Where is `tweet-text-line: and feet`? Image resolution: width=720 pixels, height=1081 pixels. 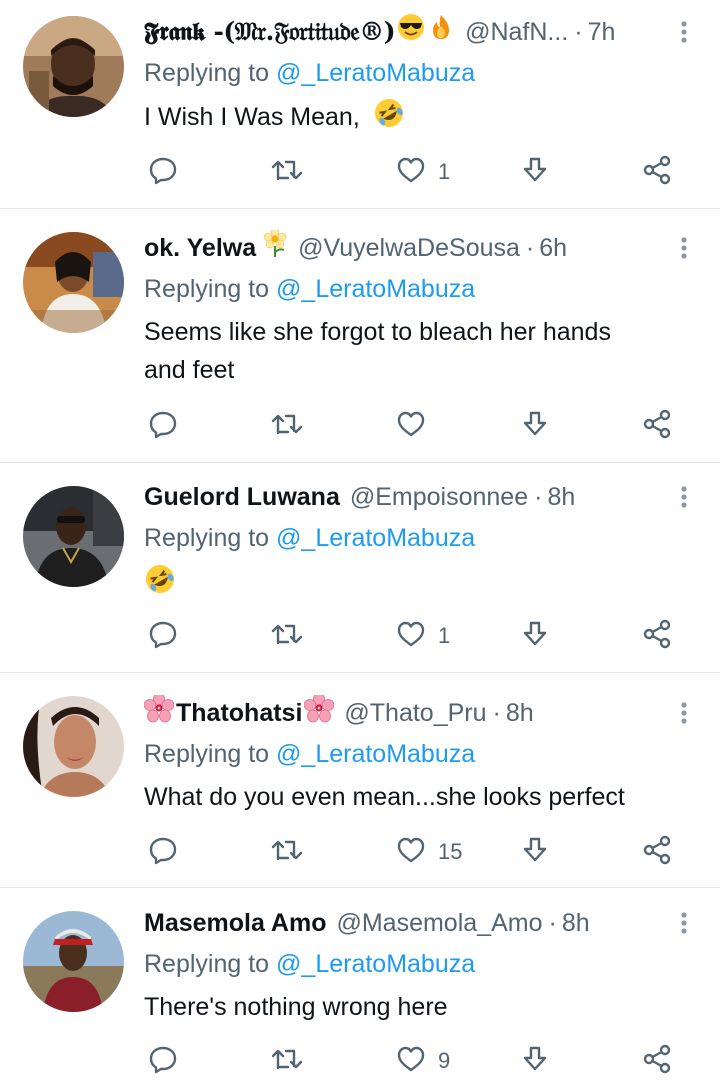 tweet-text-line: and feet is located at coordinates (189, 370).